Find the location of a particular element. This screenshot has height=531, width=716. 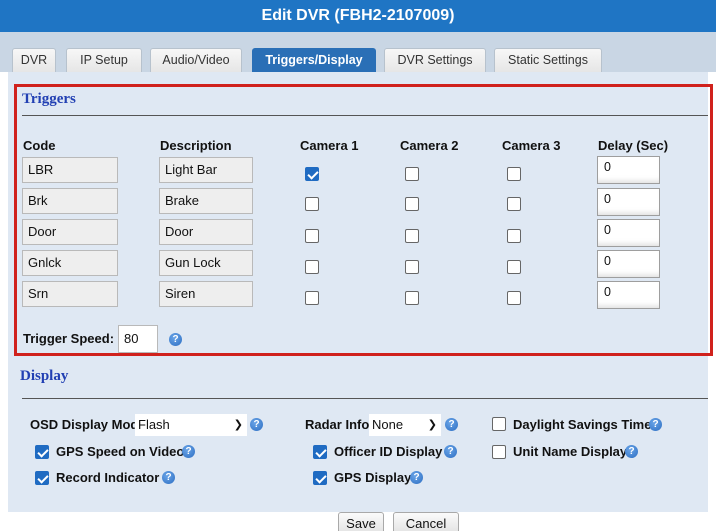

triggers-section-title: Triggers is located at coordinates (49, 99).